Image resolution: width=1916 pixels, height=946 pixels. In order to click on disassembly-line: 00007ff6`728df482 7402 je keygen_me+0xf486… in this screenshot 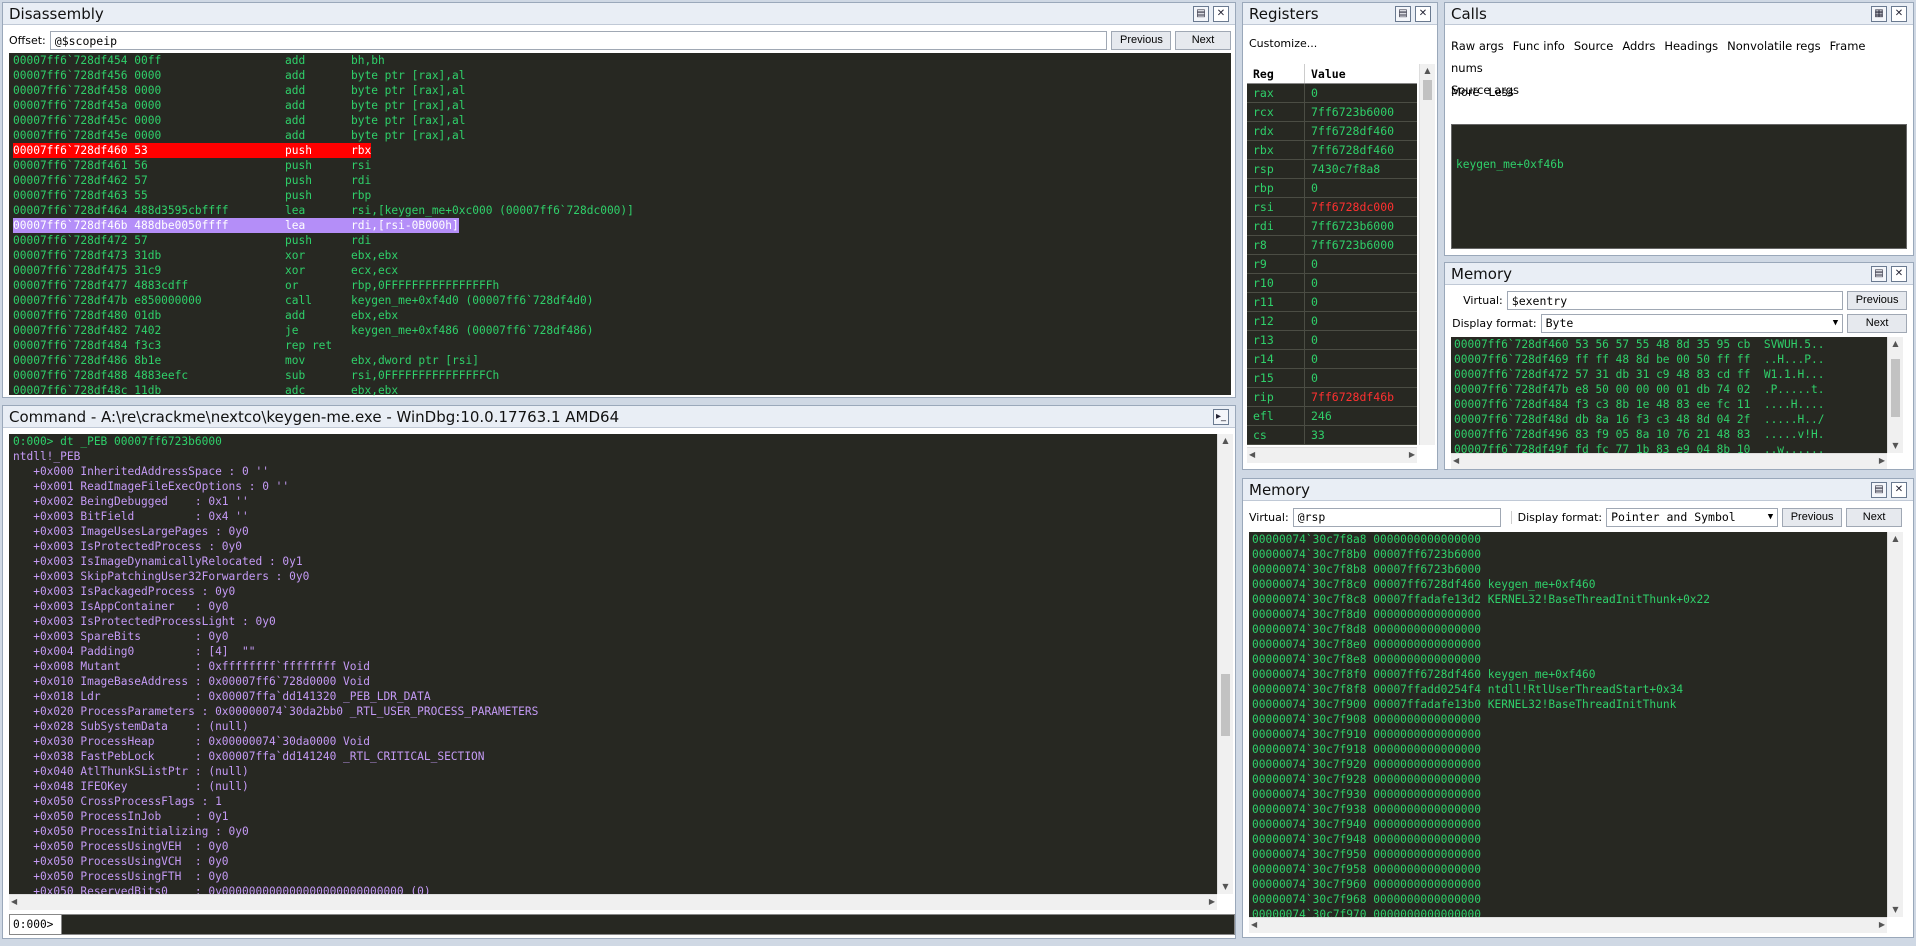, I will do `click(620, 330)`.